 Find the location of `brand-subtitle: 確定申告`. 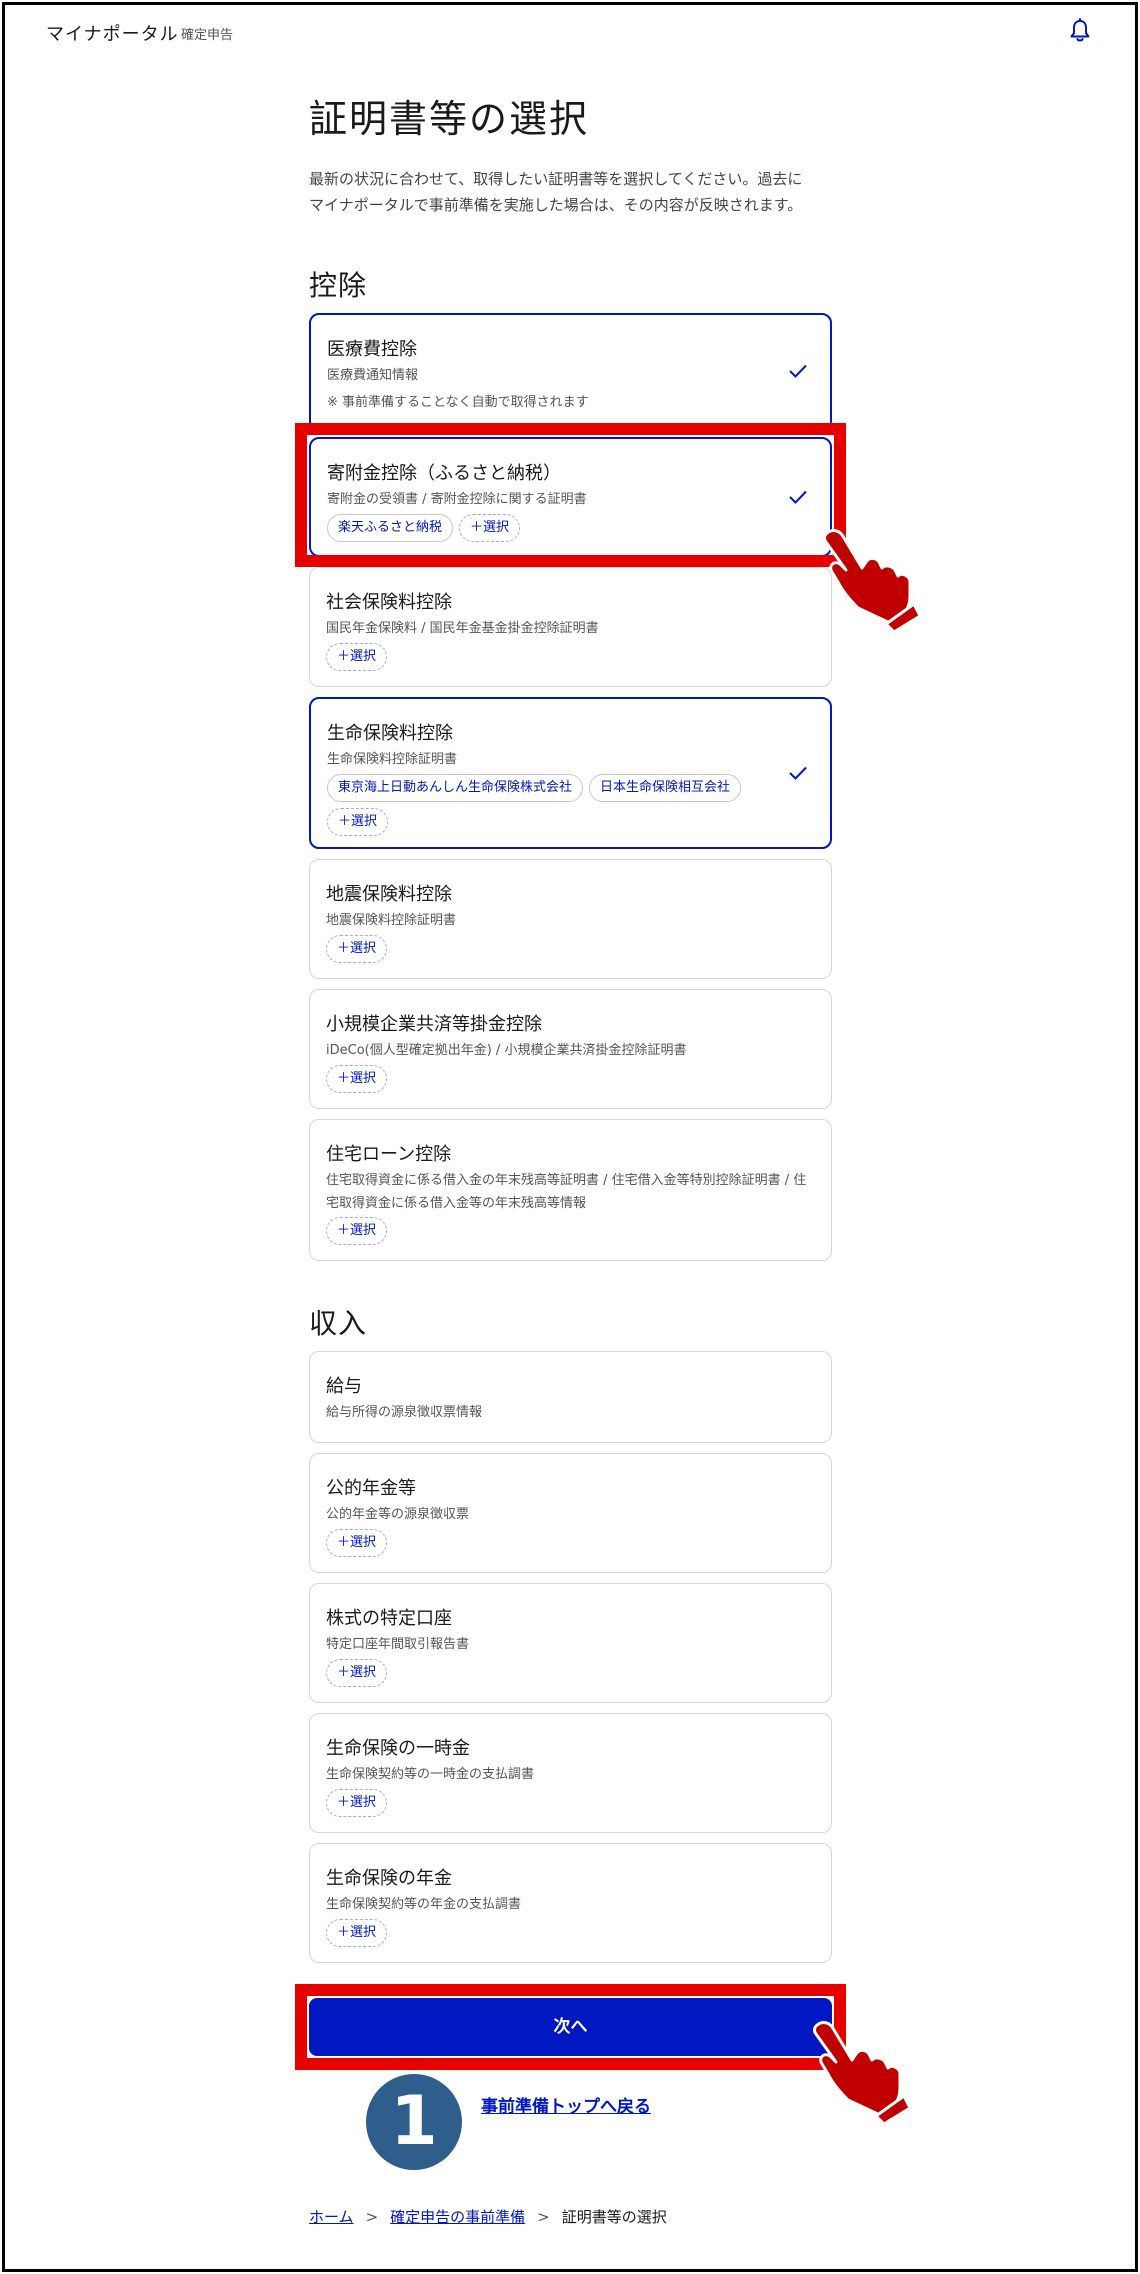

brand-subtitle: 確定申告 is located at coordinates (207, 35).